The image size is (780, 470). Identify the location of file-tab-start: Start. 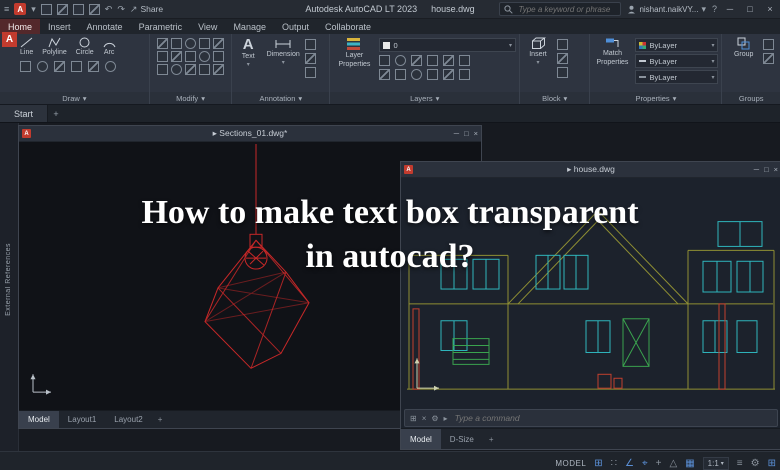
(24, 113).